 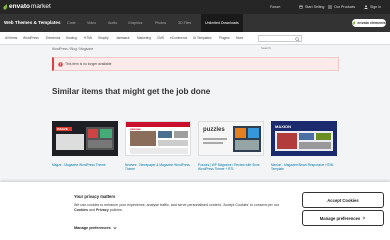 I want to click on grid-icon, so click(x=330, y=7).